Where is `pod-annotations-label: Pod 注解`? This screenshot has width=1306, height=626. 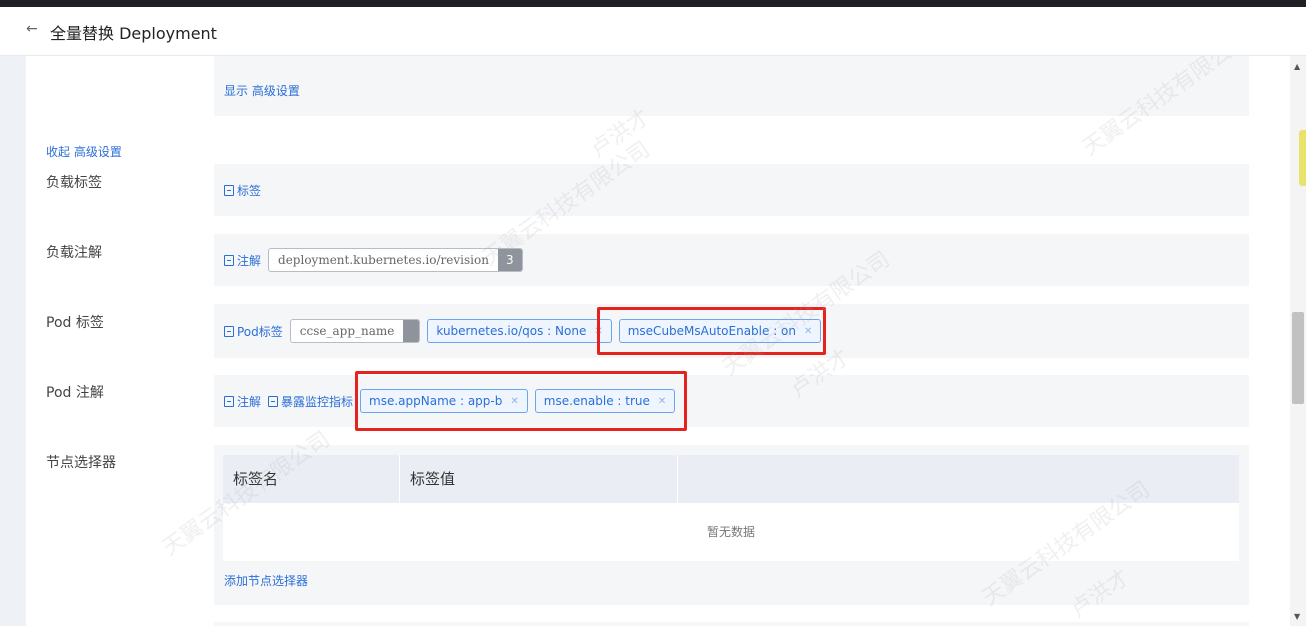
pod-annotations-label: Pod 注解 is located at coordinates (75, 393).